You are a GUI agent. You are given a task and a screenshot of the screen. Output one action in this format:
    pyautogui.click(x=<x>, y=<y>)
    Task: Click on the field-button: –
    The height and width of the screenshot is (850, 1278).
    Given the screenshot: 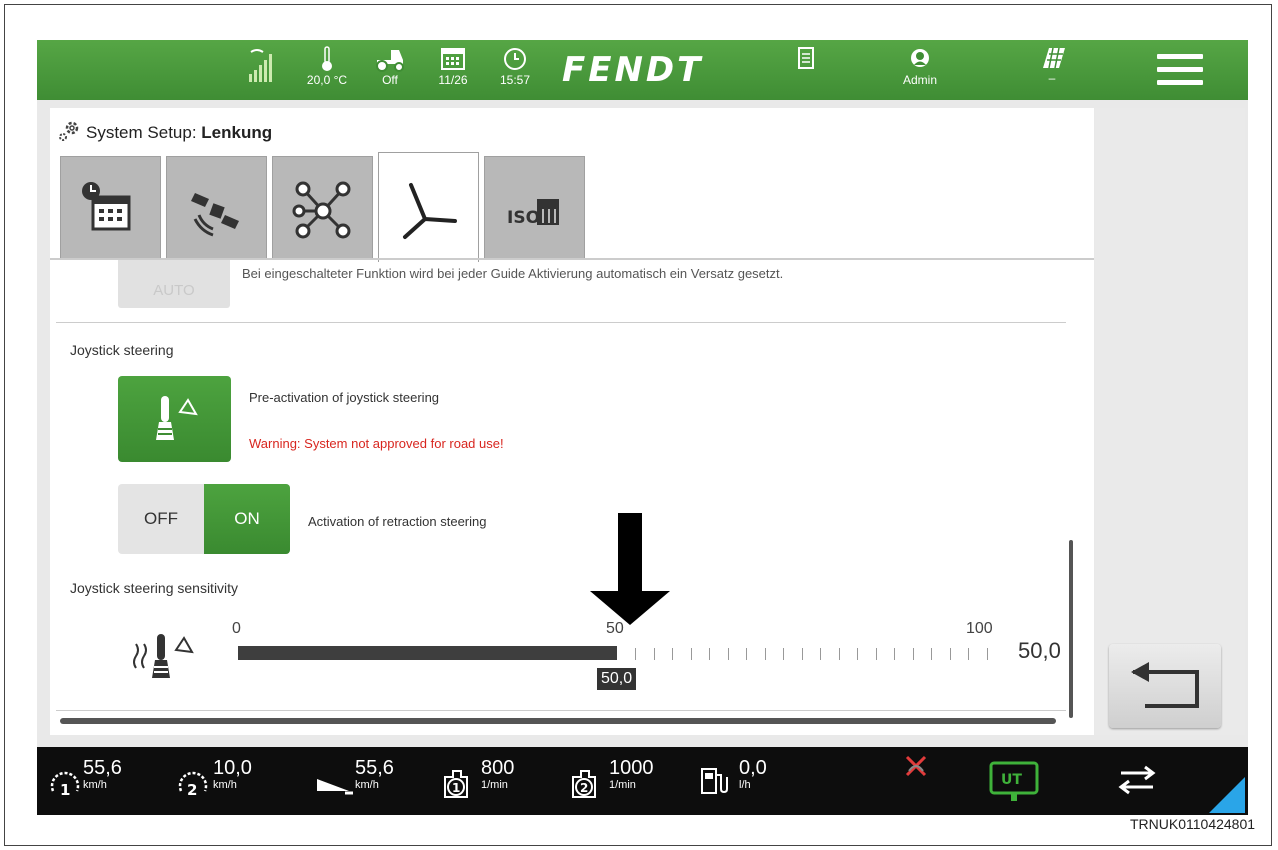 What is the action you would take?
    pyautogui.click(x=1052, y=65)
    